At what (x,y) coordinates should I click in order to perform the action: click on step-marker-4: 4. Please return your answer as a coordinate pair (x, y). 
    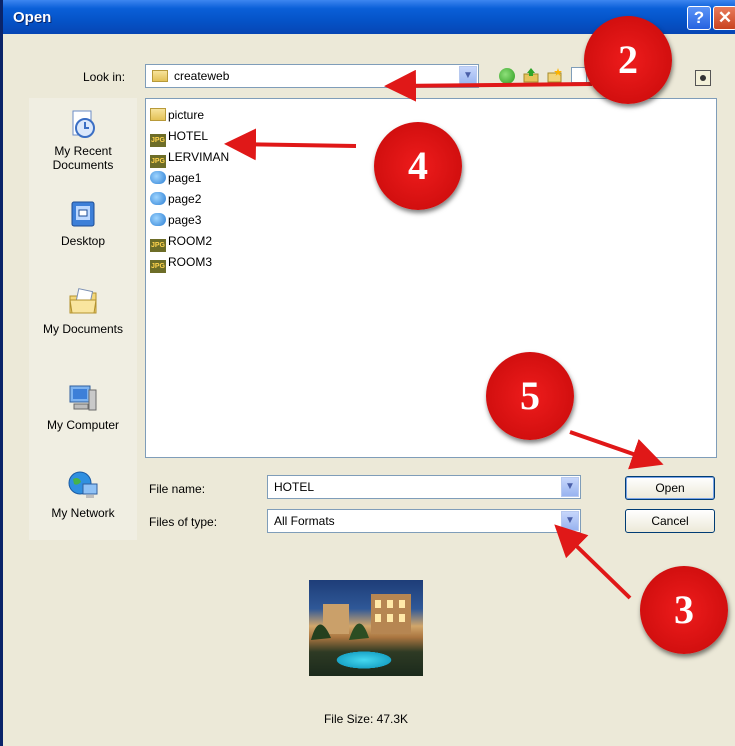
    Looking at the image, I should click on (418, 166).